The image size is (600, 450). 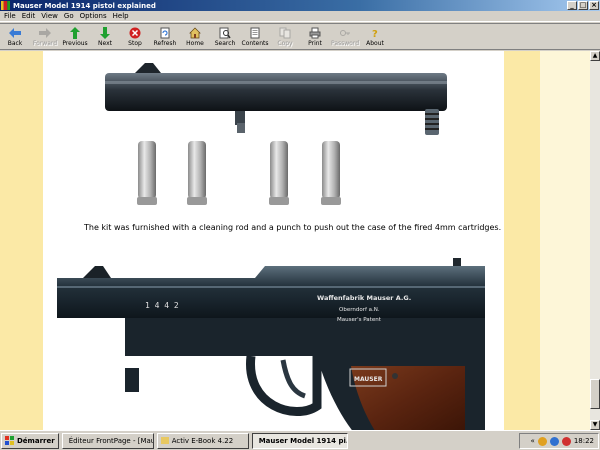 I want to click on scroll-thumb, so click(x=595, y=394).